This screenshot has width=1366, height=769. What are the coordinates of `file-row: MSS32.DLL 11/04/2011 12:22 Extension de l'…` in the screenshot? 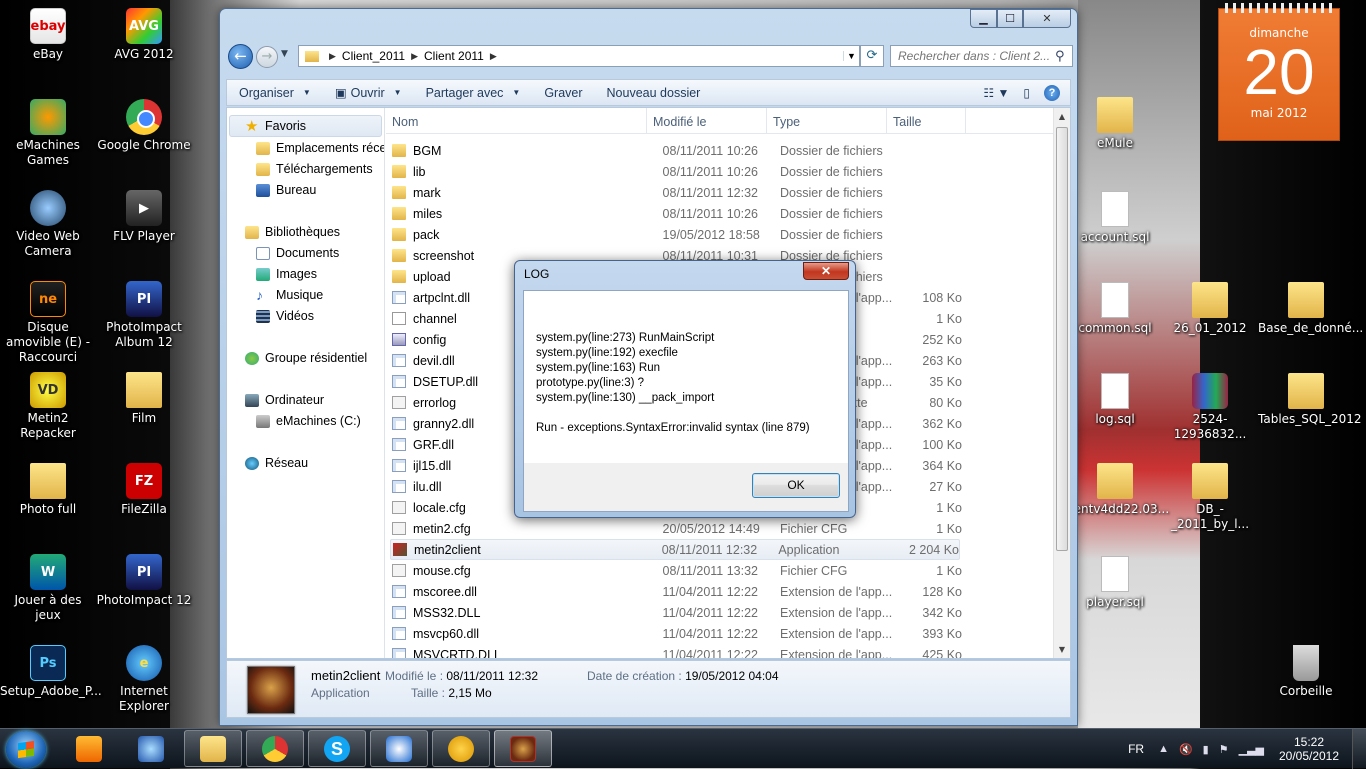 It's located at (677, 612).